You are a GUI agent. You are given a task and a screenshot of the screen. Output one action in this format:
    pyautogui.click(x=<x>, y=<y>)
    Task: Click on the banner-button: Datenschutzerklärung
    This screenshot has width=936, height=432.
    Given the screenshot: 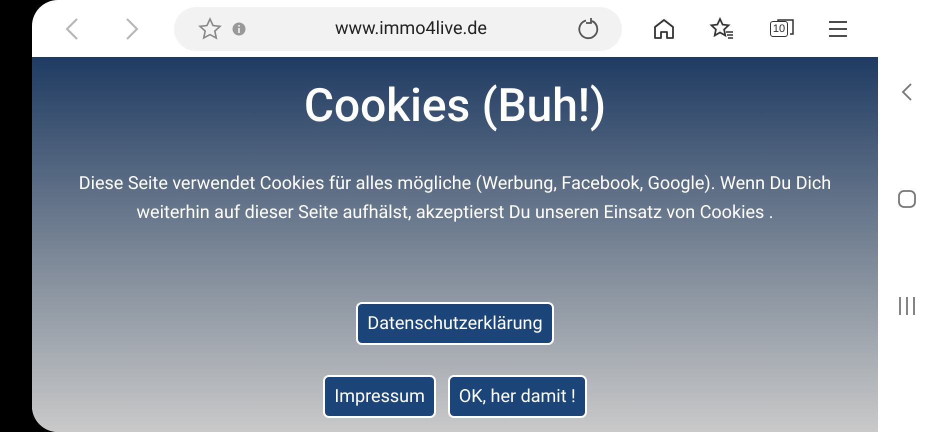 What is the action you would take?
    pyautogui.click(x=455, y=323)
    